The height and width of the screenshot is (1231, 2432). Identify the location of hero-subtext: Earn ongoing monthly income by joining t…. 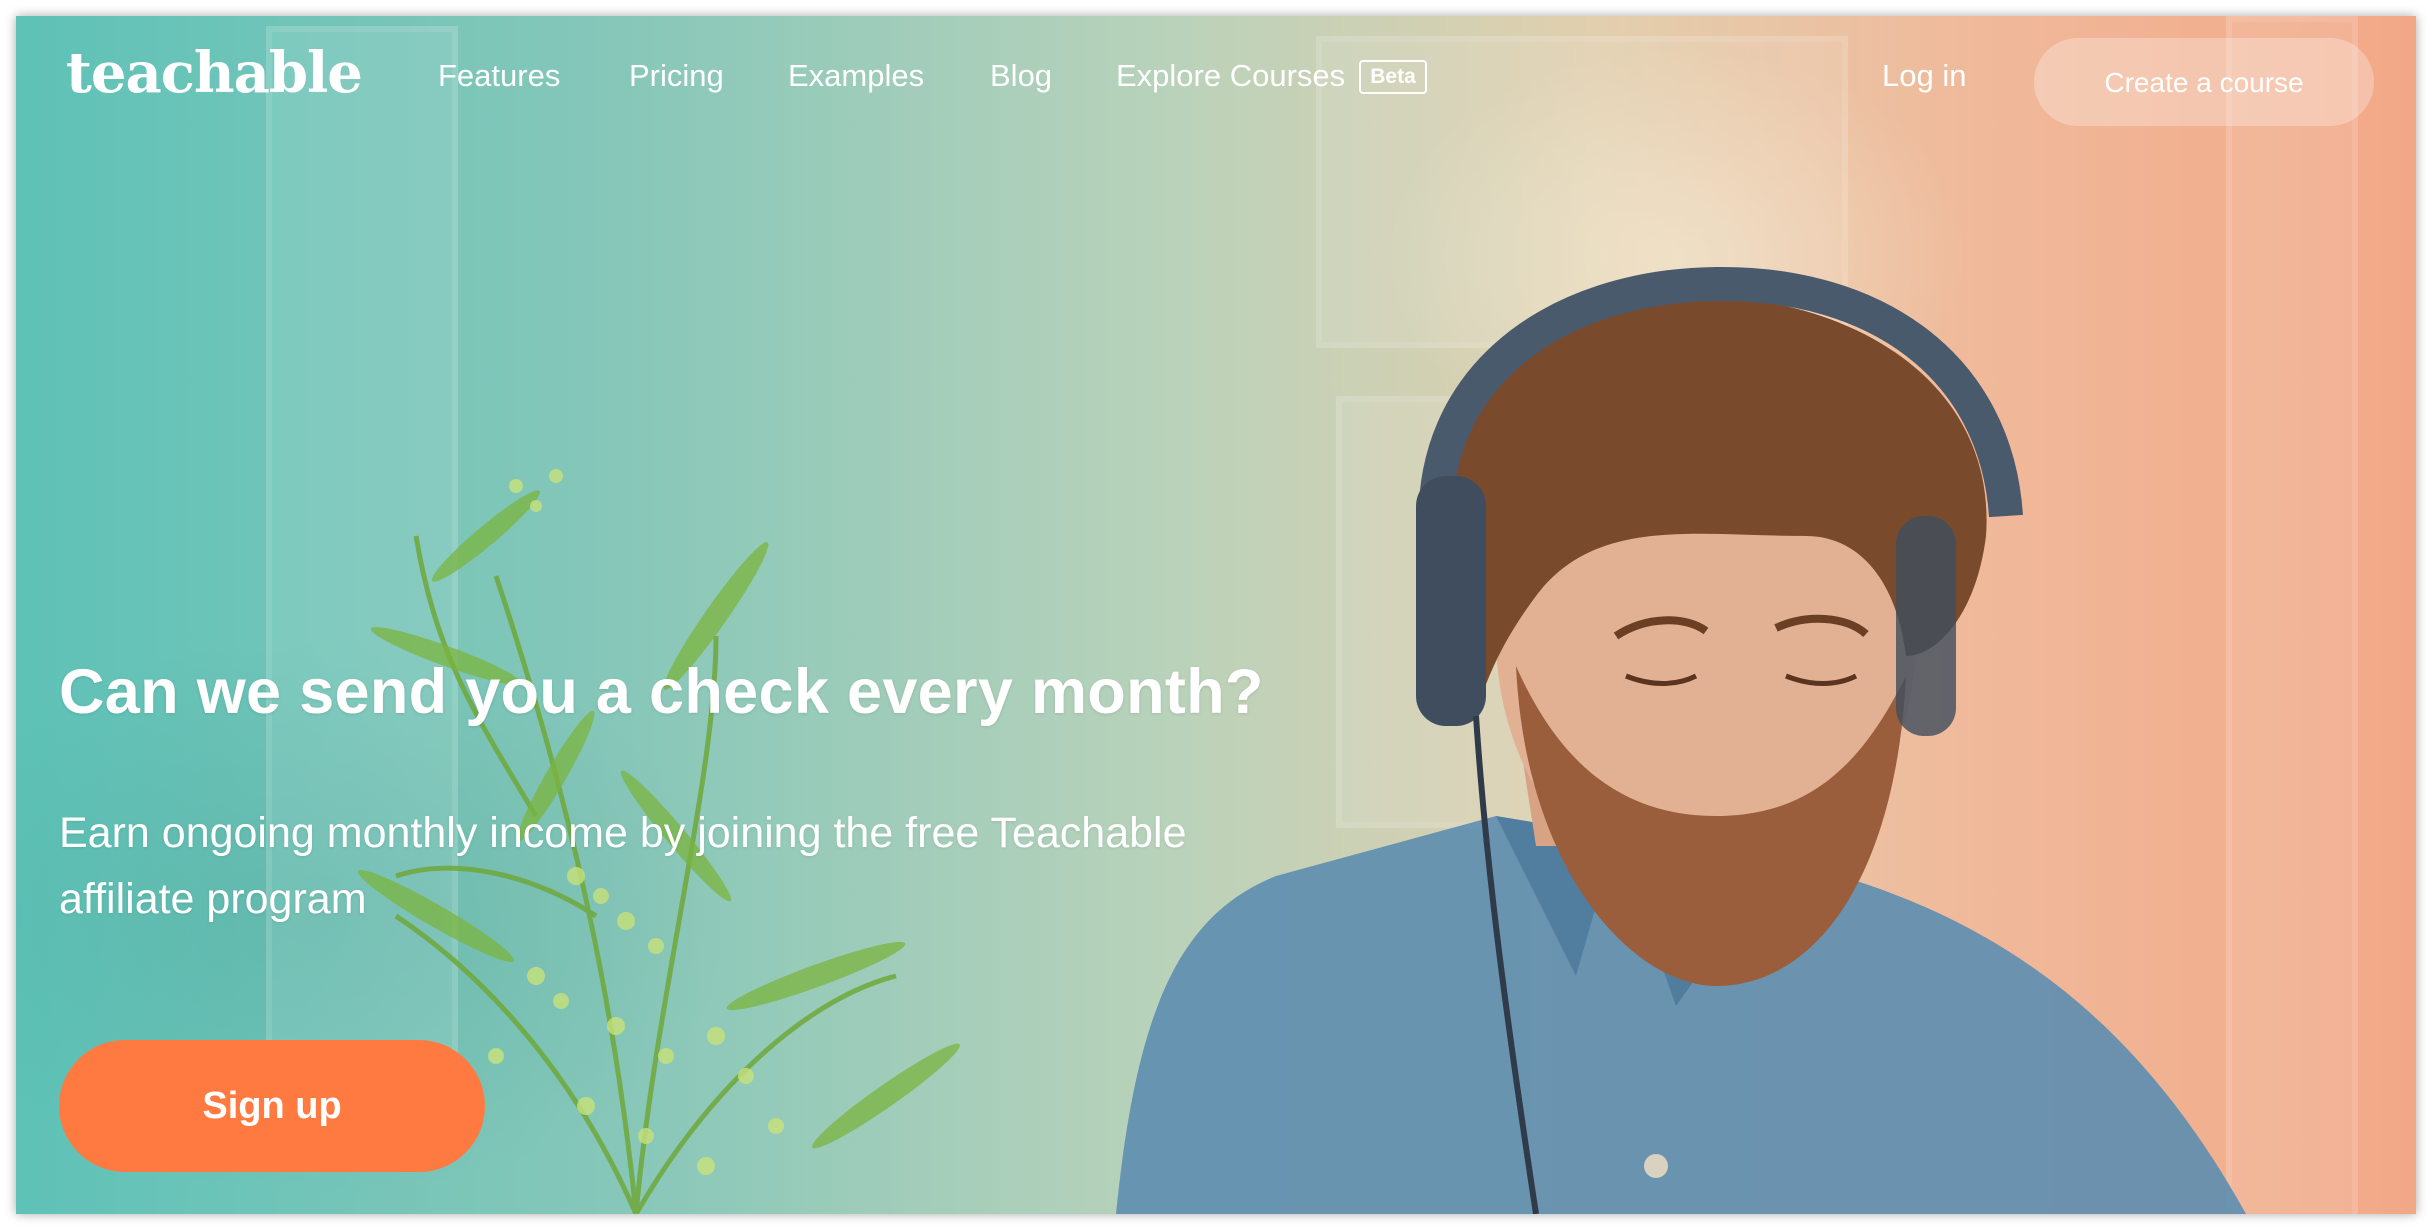
(623, 866).